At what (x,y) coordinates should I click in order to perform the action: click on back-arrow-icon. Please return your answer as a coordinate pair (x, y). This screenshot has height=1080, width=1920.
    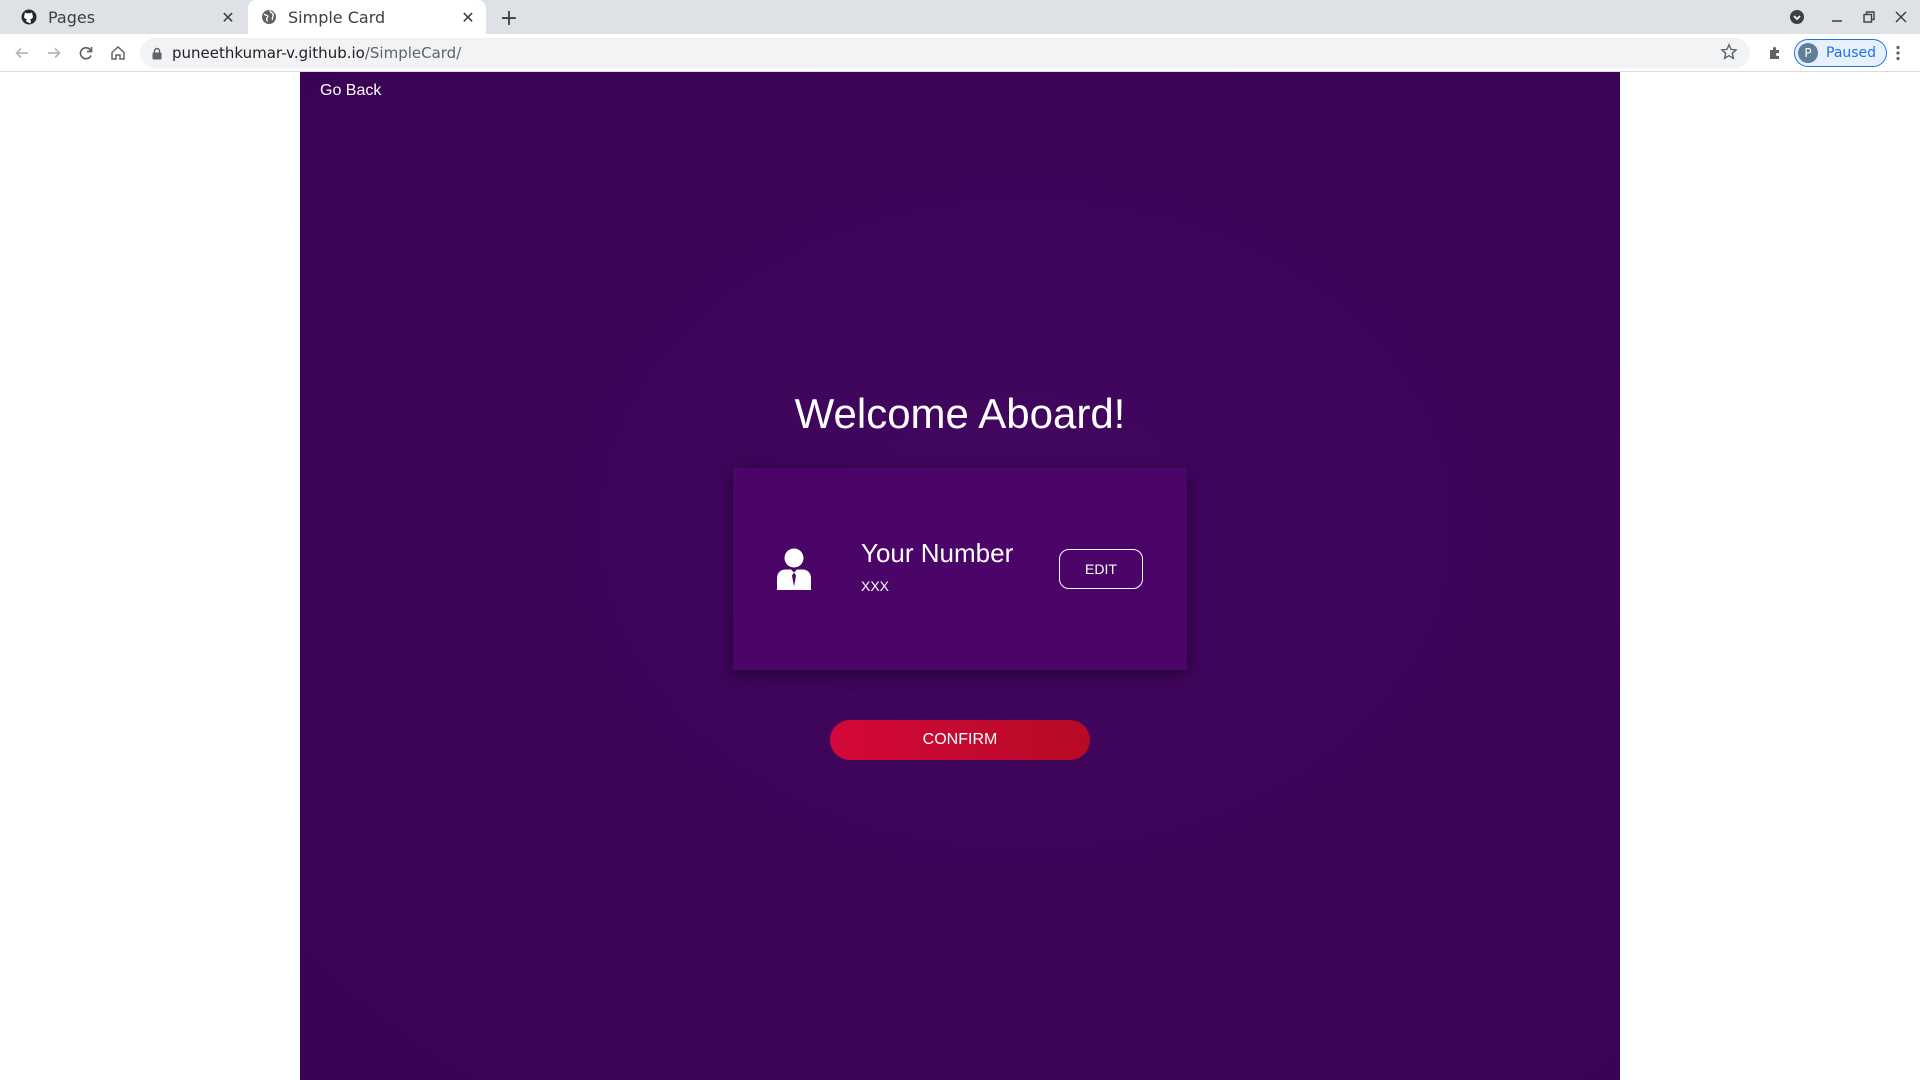
    Looking at the image, I should click on (22, 53).